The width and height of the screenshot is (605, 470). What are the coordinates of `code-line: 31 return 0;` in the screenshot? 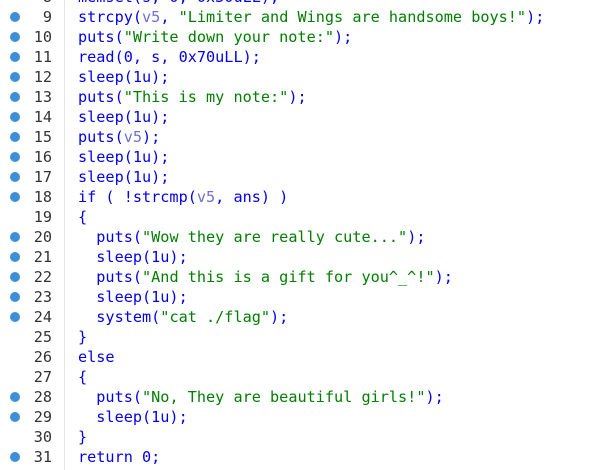 It's located at (302, 457).